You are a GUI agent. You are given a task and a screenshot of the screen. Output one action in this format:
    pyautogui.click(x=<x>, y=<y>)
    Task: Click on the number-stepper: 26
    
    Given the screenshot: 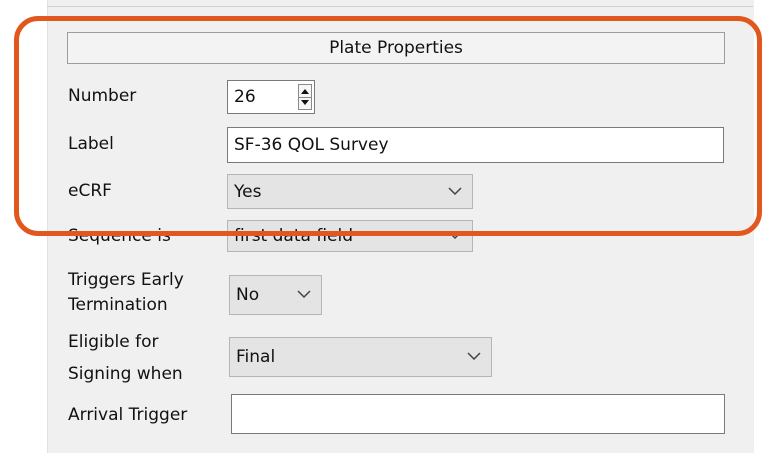 What is the action you would take?
    pyautogui.click(x=271, y=97)
    